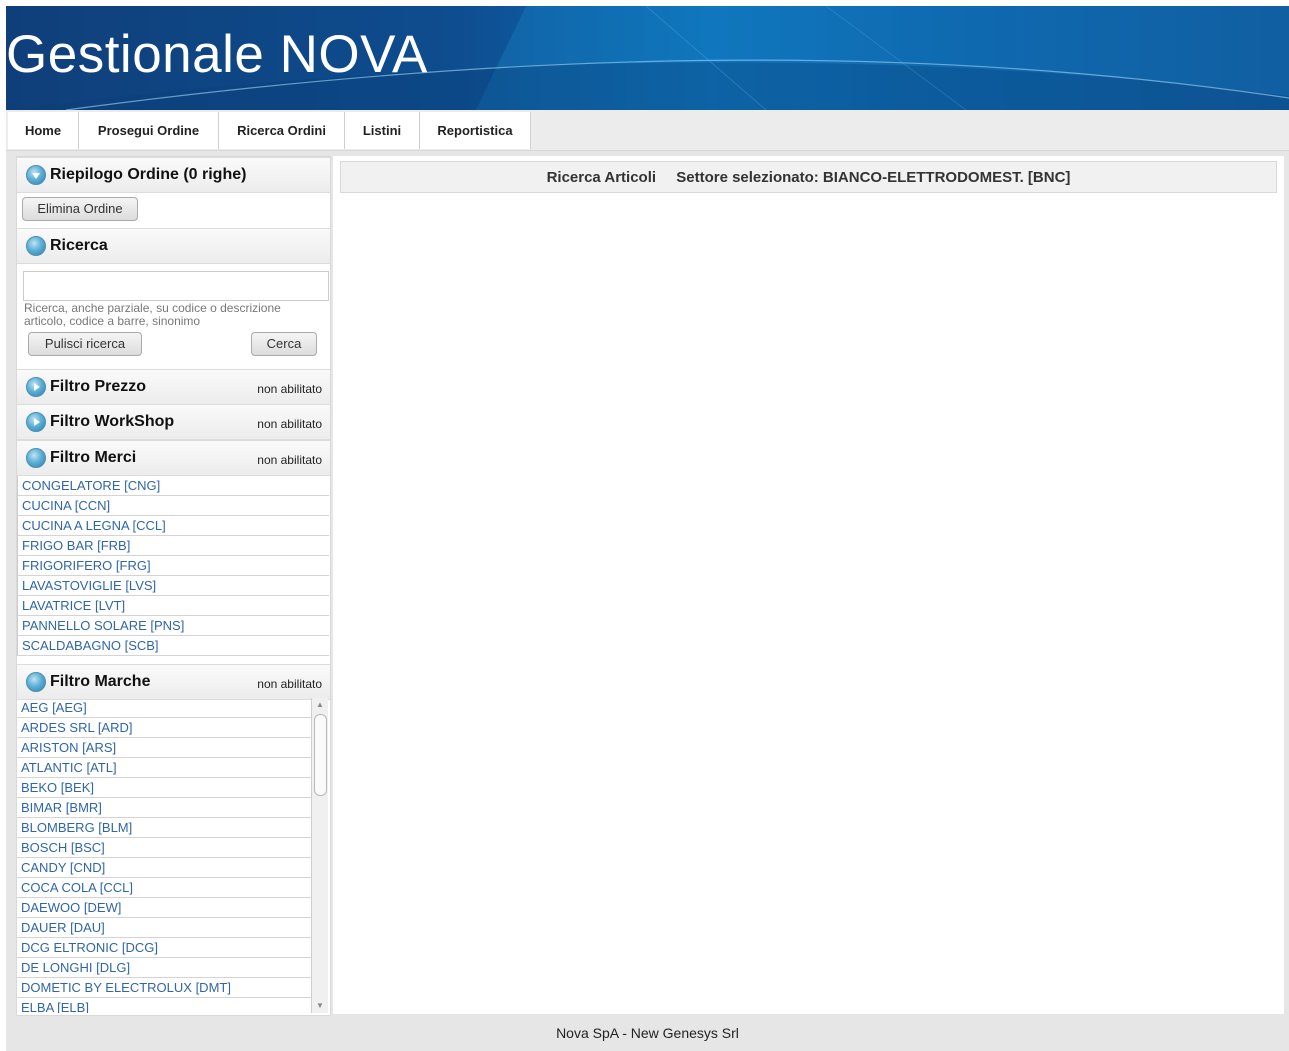 Image resolution: width=1289 pixels, height=1051 pixels. What do you see at coordinates (289, 684) in the screenshot?
I see `brands-filter-status: non abilitato` at bounding box center [289, 684].